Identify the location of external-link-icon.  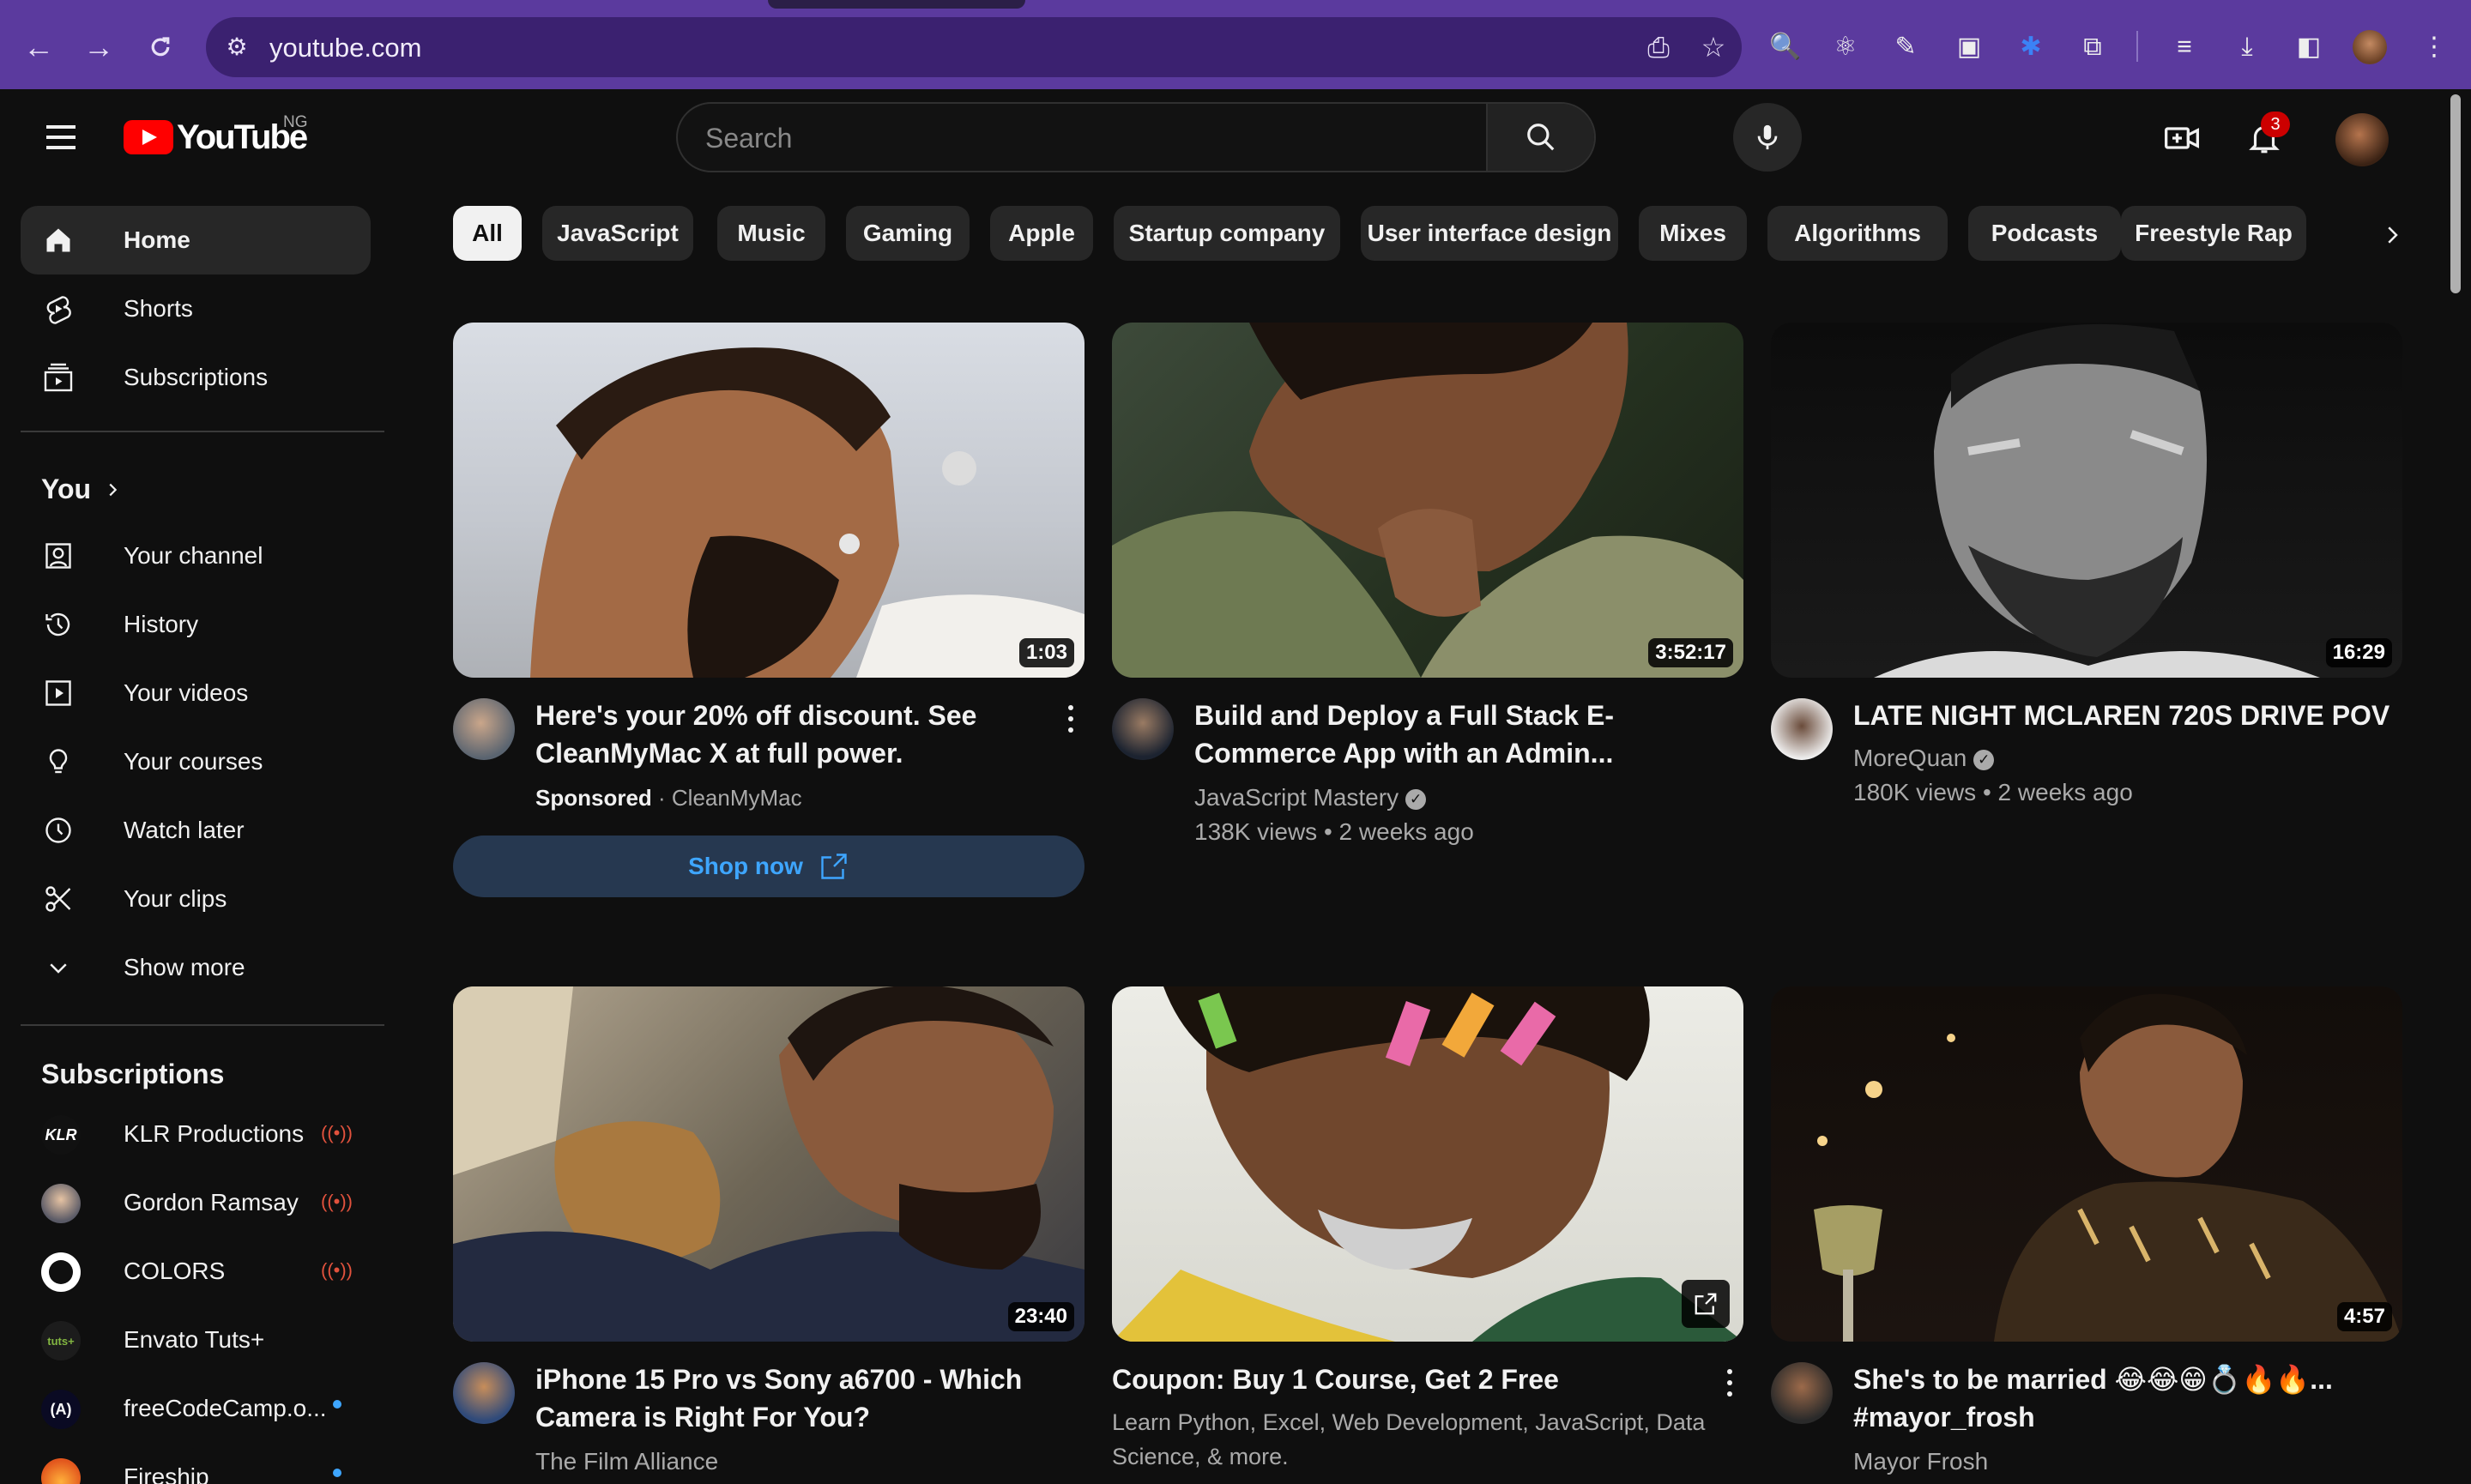
(1706, 1304).